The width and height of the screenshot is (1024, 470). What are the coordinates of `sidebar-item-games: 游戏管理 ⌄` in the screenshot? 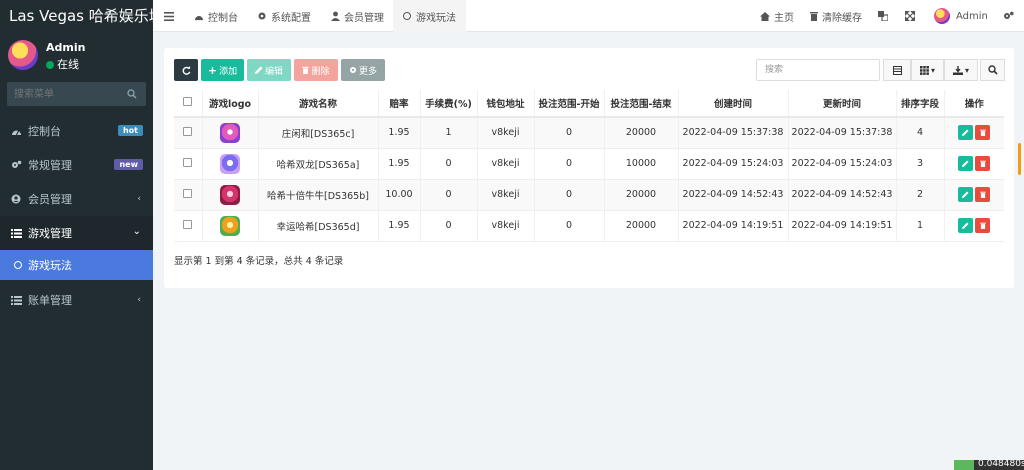 It's located at (76, 233).